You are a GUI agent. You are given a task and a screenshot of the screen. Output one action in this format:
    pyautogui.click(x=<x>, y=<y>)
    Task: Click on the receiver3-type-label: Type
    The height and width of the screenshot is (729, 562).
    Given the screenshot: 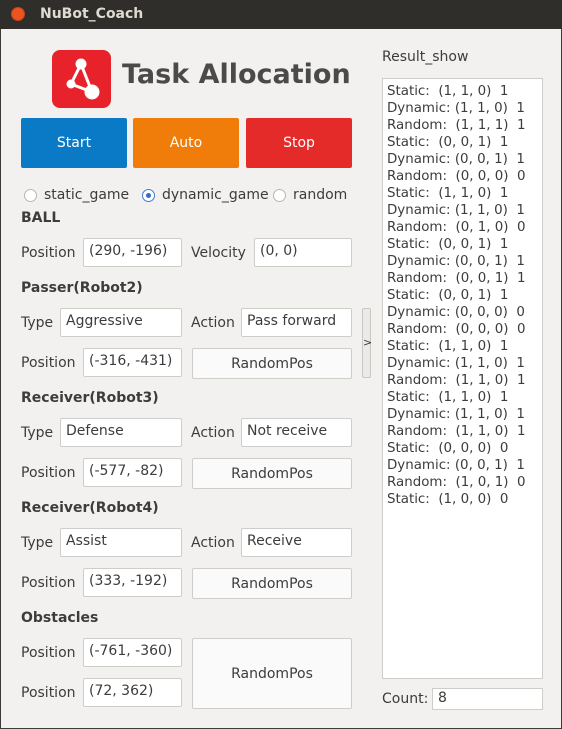 What is the action you would take?
    pyautogui.click(x=37, y=433)
    